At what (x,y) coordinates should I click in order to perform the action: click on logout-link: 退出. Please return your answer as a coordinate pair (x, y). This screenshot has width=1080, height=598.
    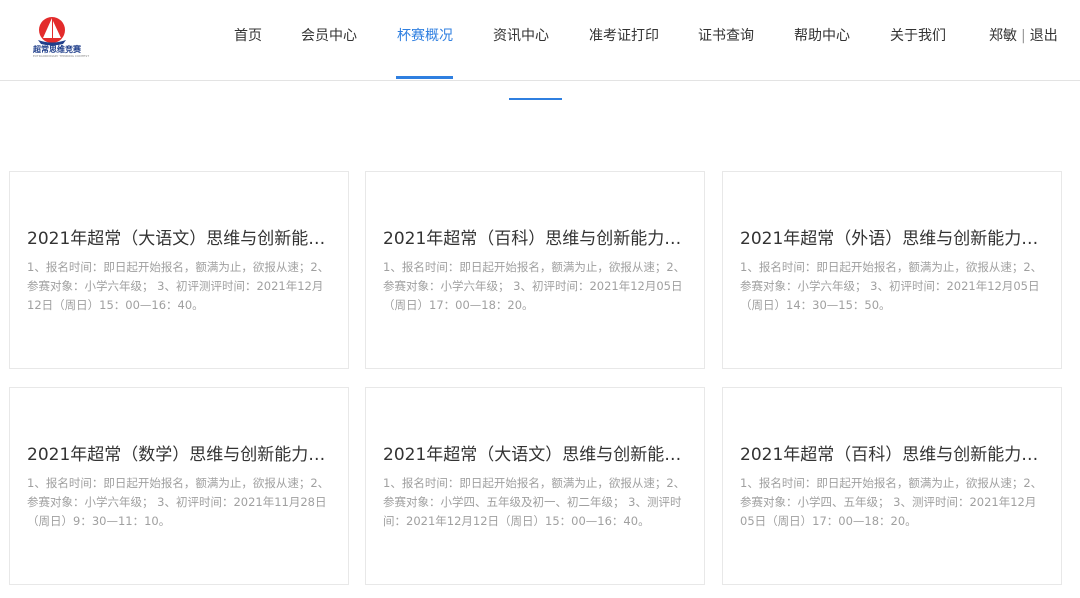
    Looking at the image, I should click on (1044, 36).